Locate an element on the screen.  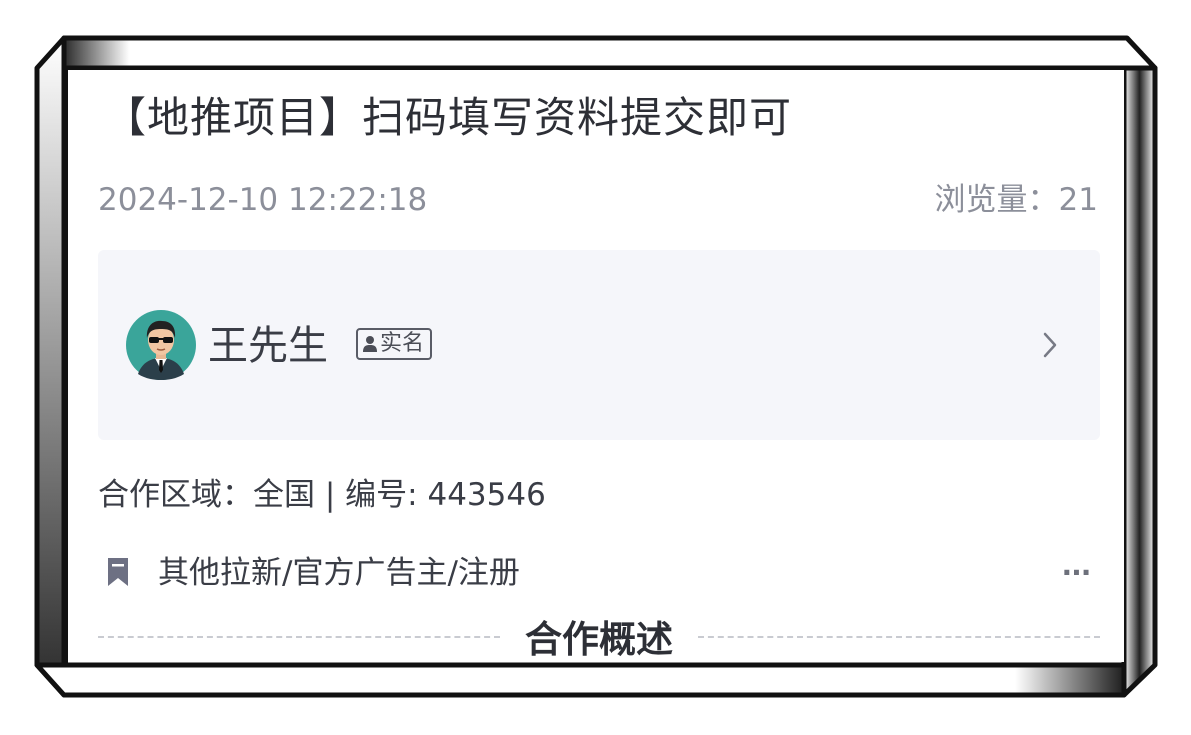
verified-badge: 实名 is located at coordinates (394, 344).